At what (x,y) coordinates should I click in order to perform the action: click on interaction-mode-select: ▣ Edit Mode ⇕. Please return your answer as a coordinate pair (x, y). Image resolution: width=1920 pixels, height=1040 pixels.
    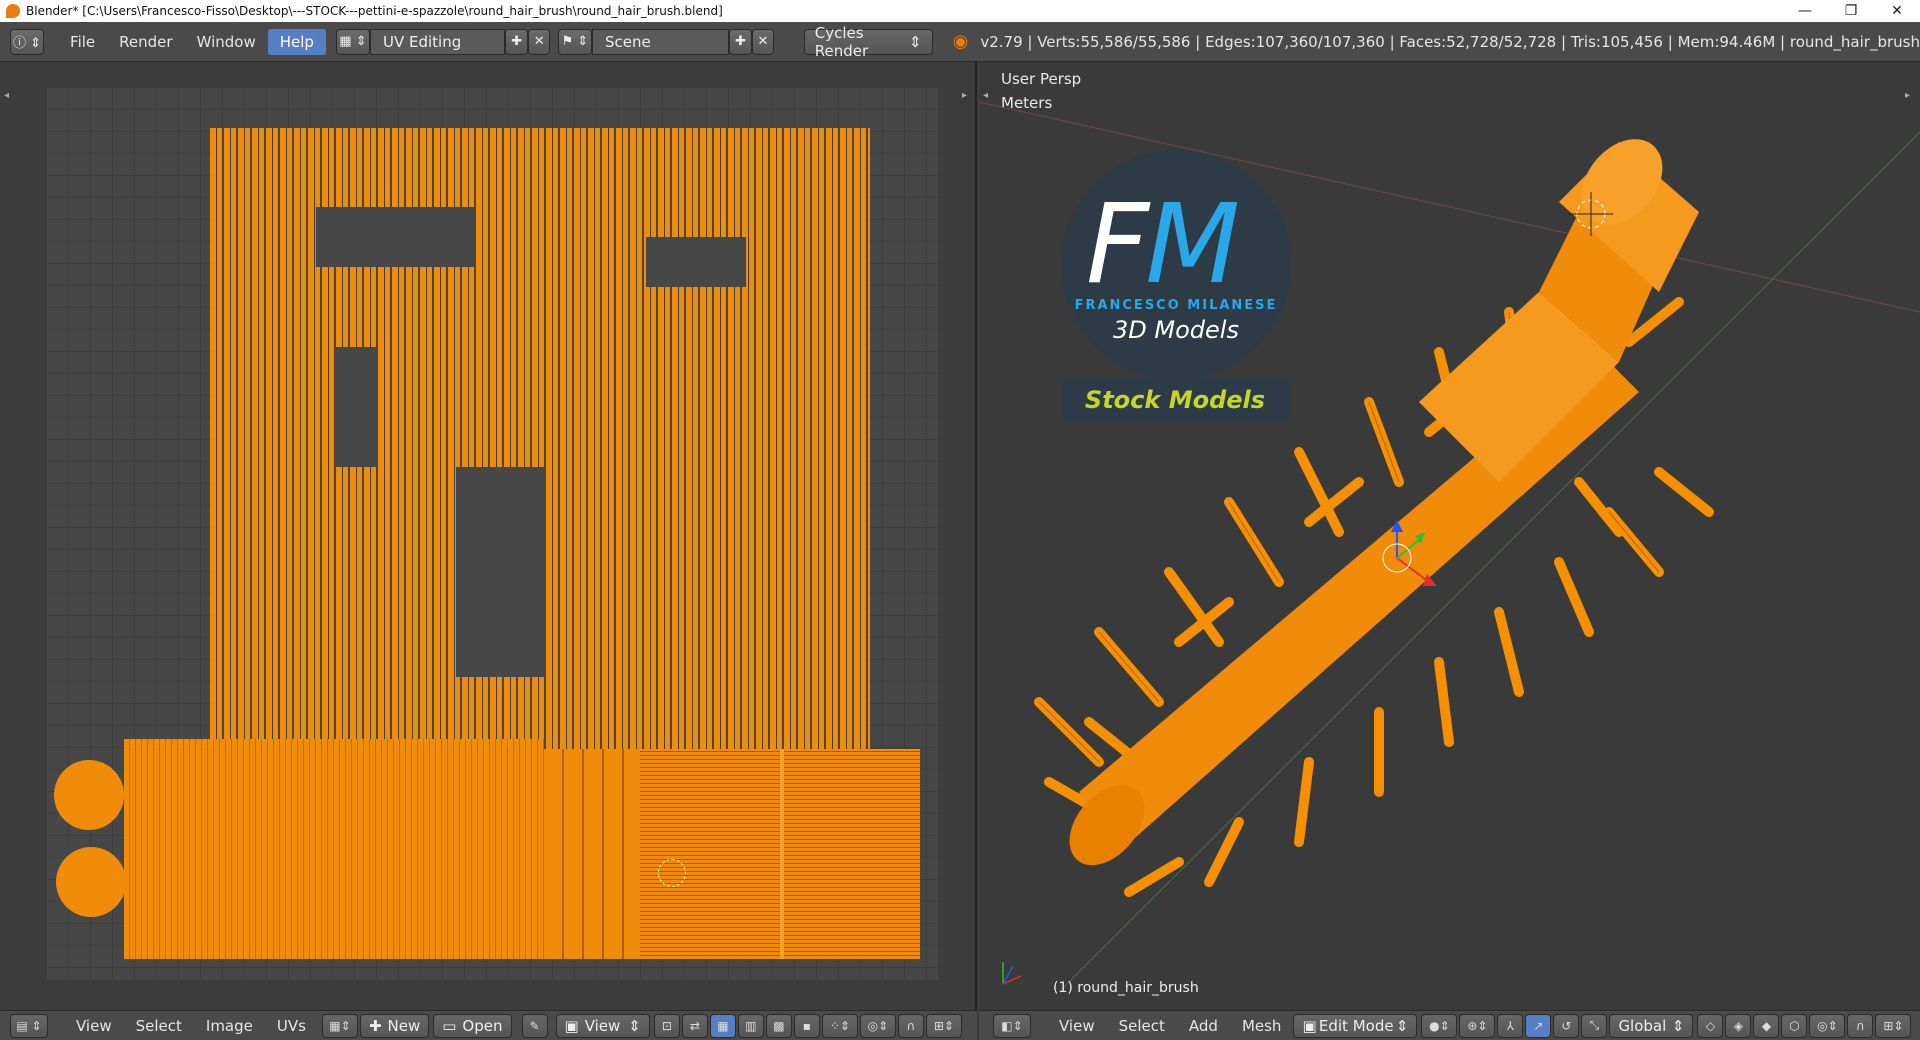
    Looking at the image, I should click on (1355, 1025).